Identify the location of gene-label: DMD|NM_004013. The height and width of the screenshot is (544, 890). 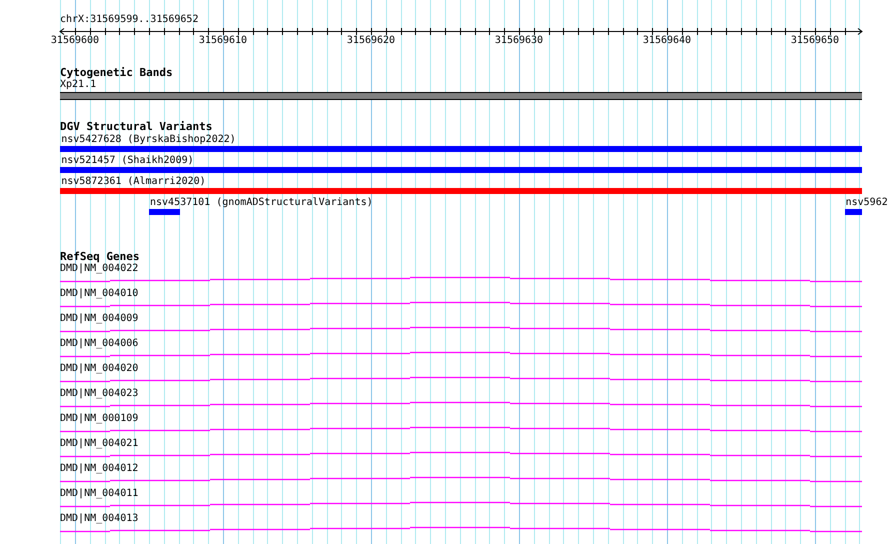
(100, 519).